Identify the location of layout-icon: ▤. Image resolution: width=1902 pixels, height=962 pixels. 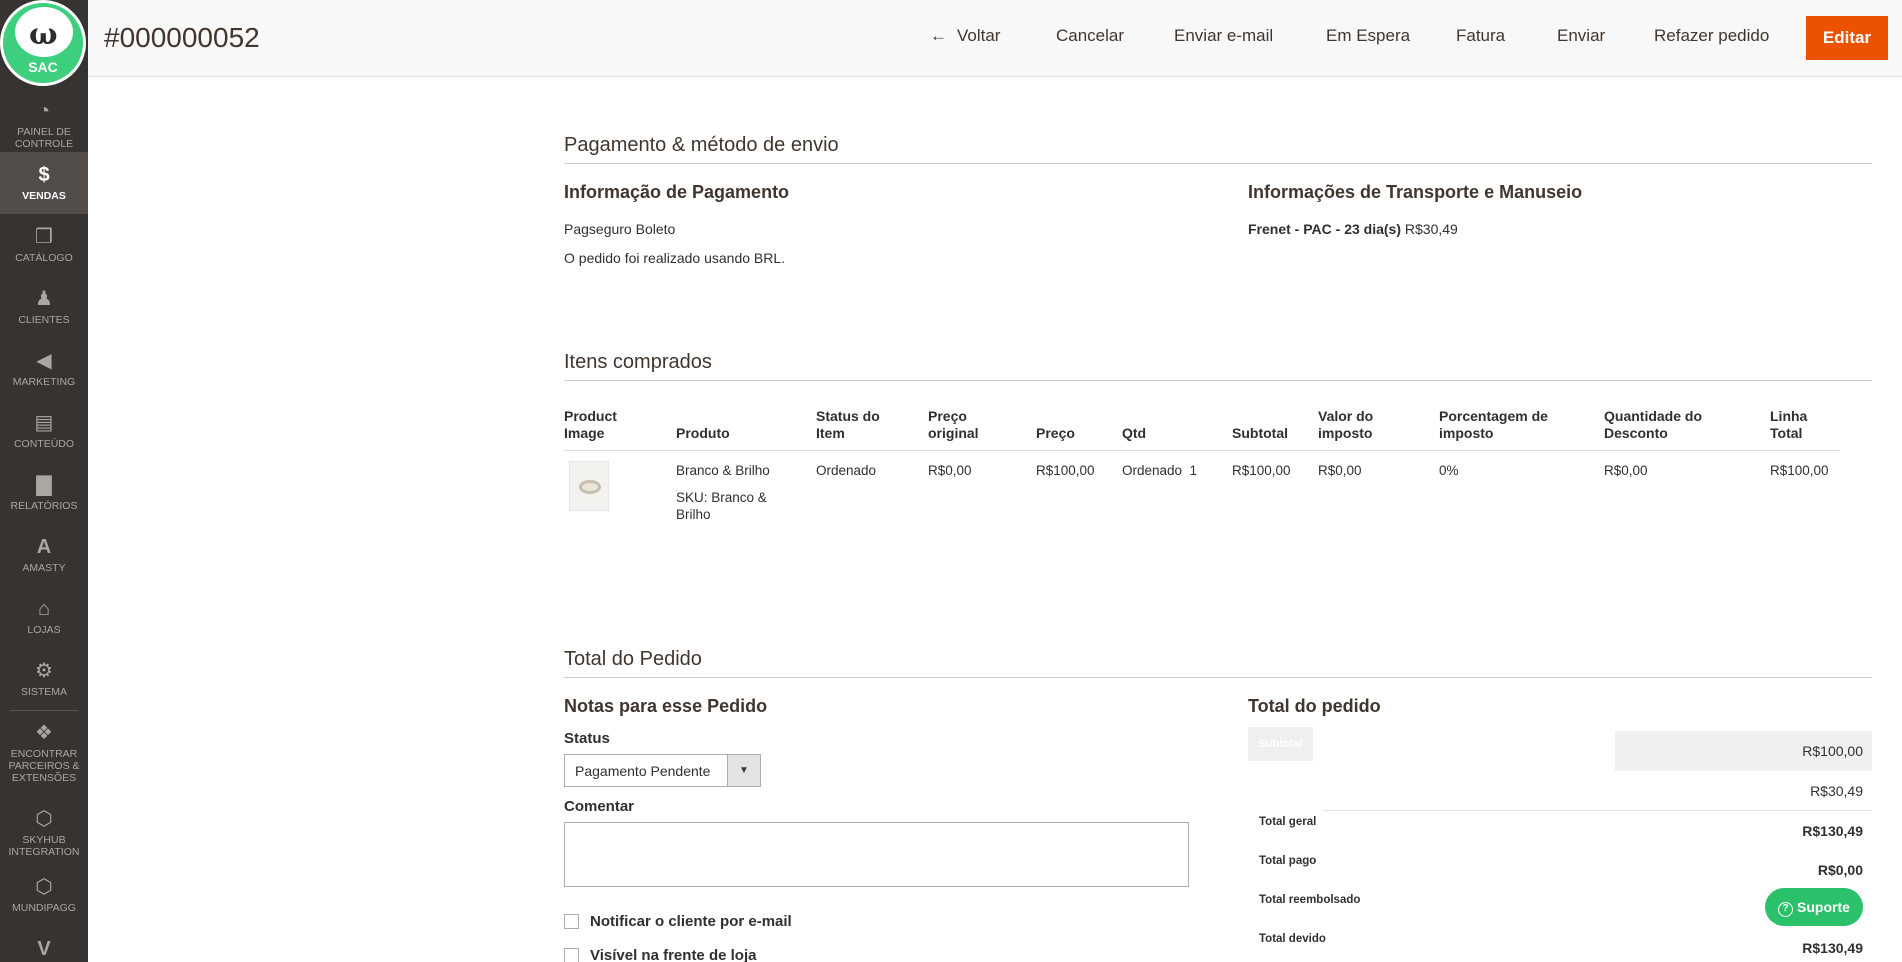
(44, 423).